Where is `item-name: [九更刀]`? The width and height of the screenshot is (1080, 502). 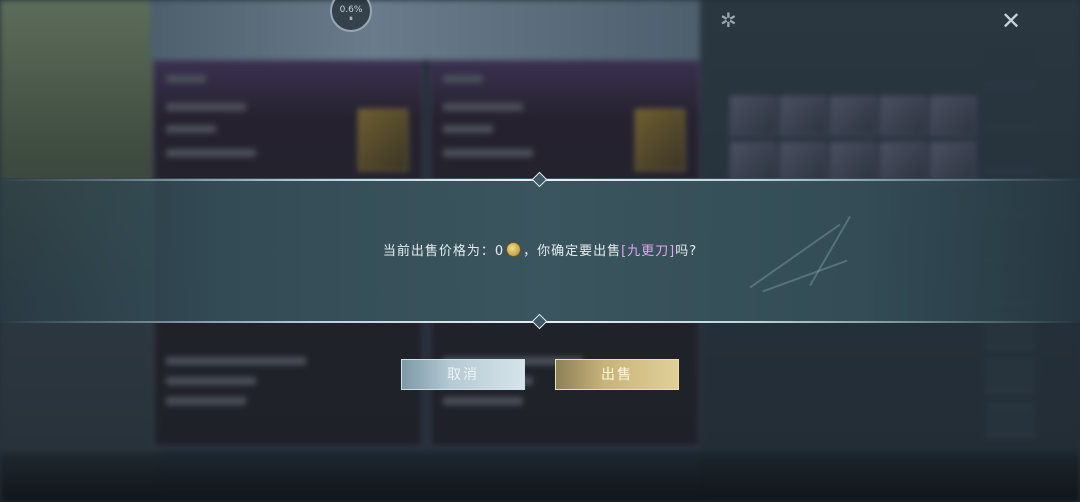 item-name: [九更刀] is located at coordinates (648, 251).